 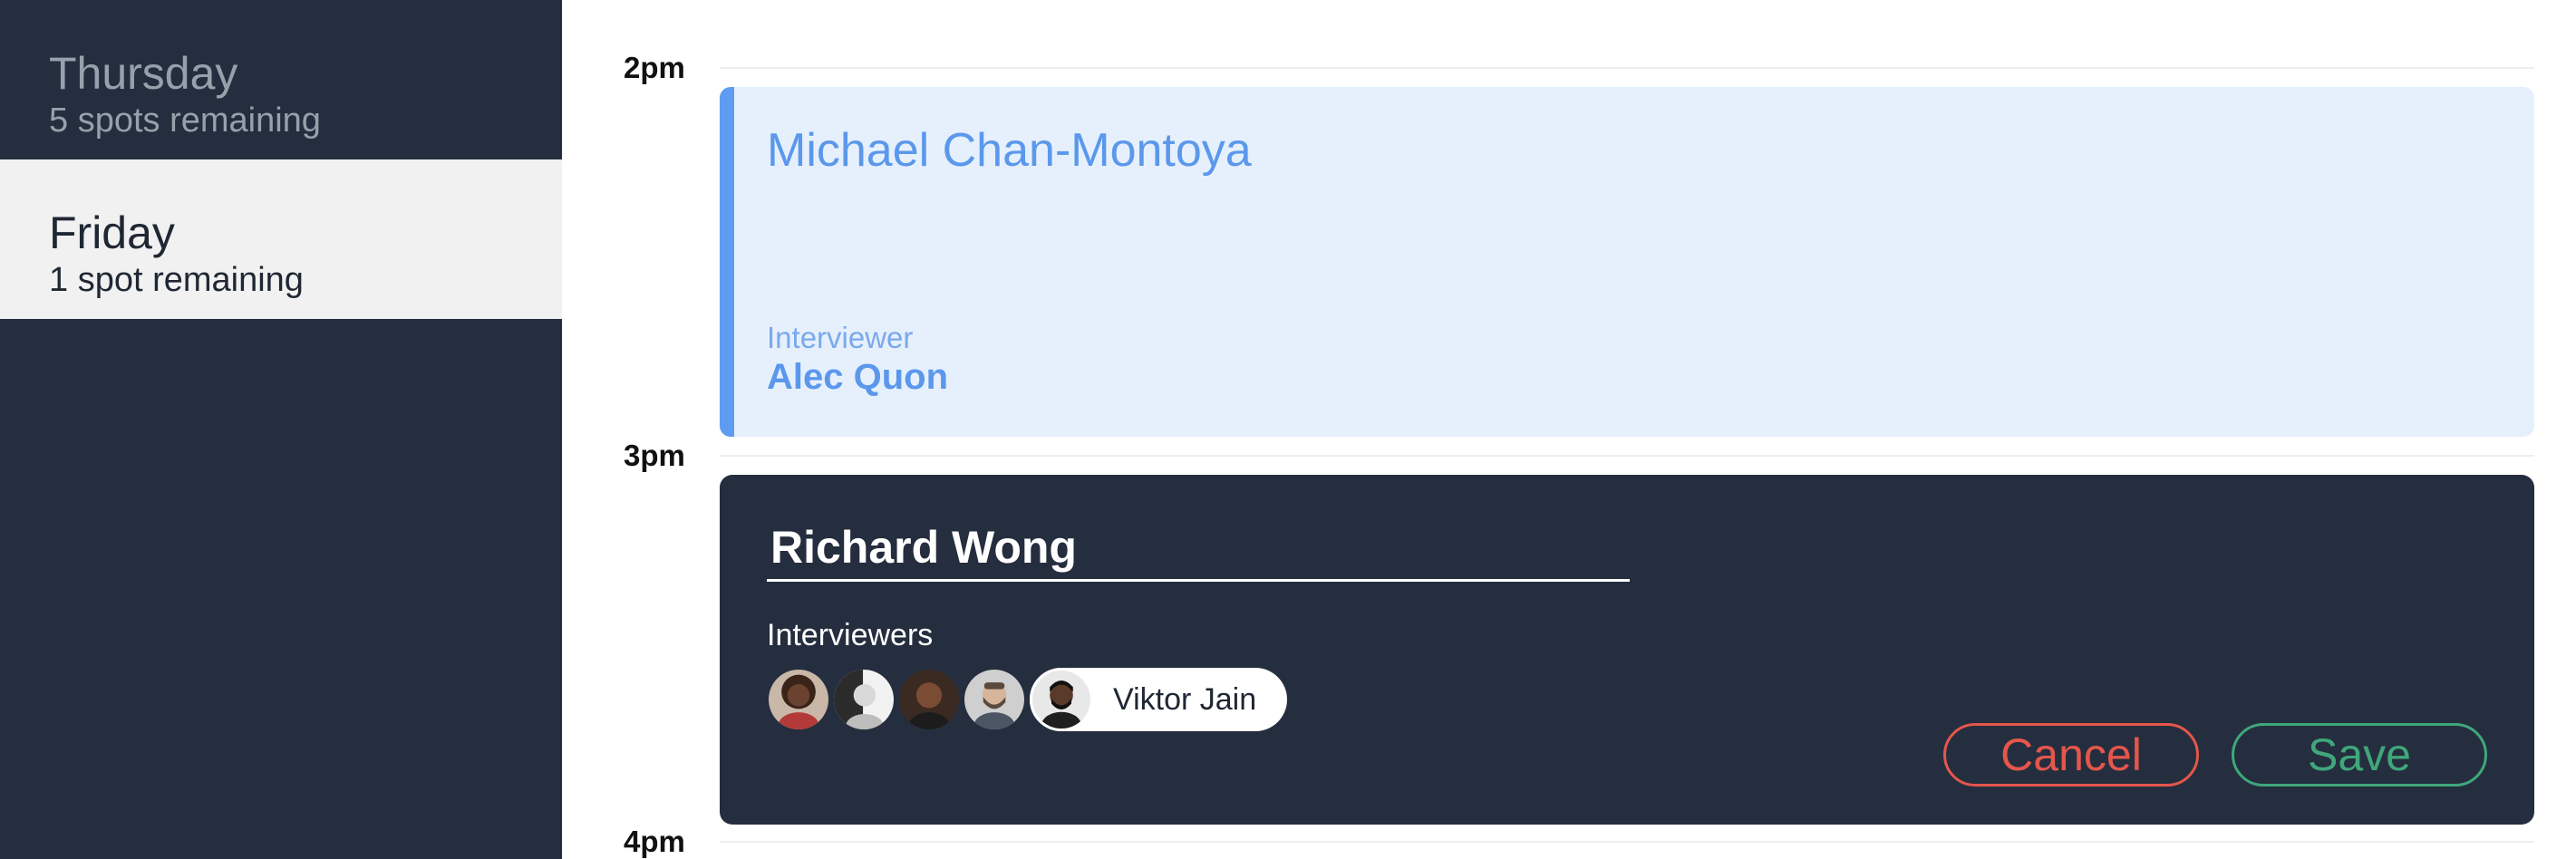 What do you see at coordinates (2359, 755) in the screenshot?
I see `save-button: Save` at bounding box center [2359, 755].